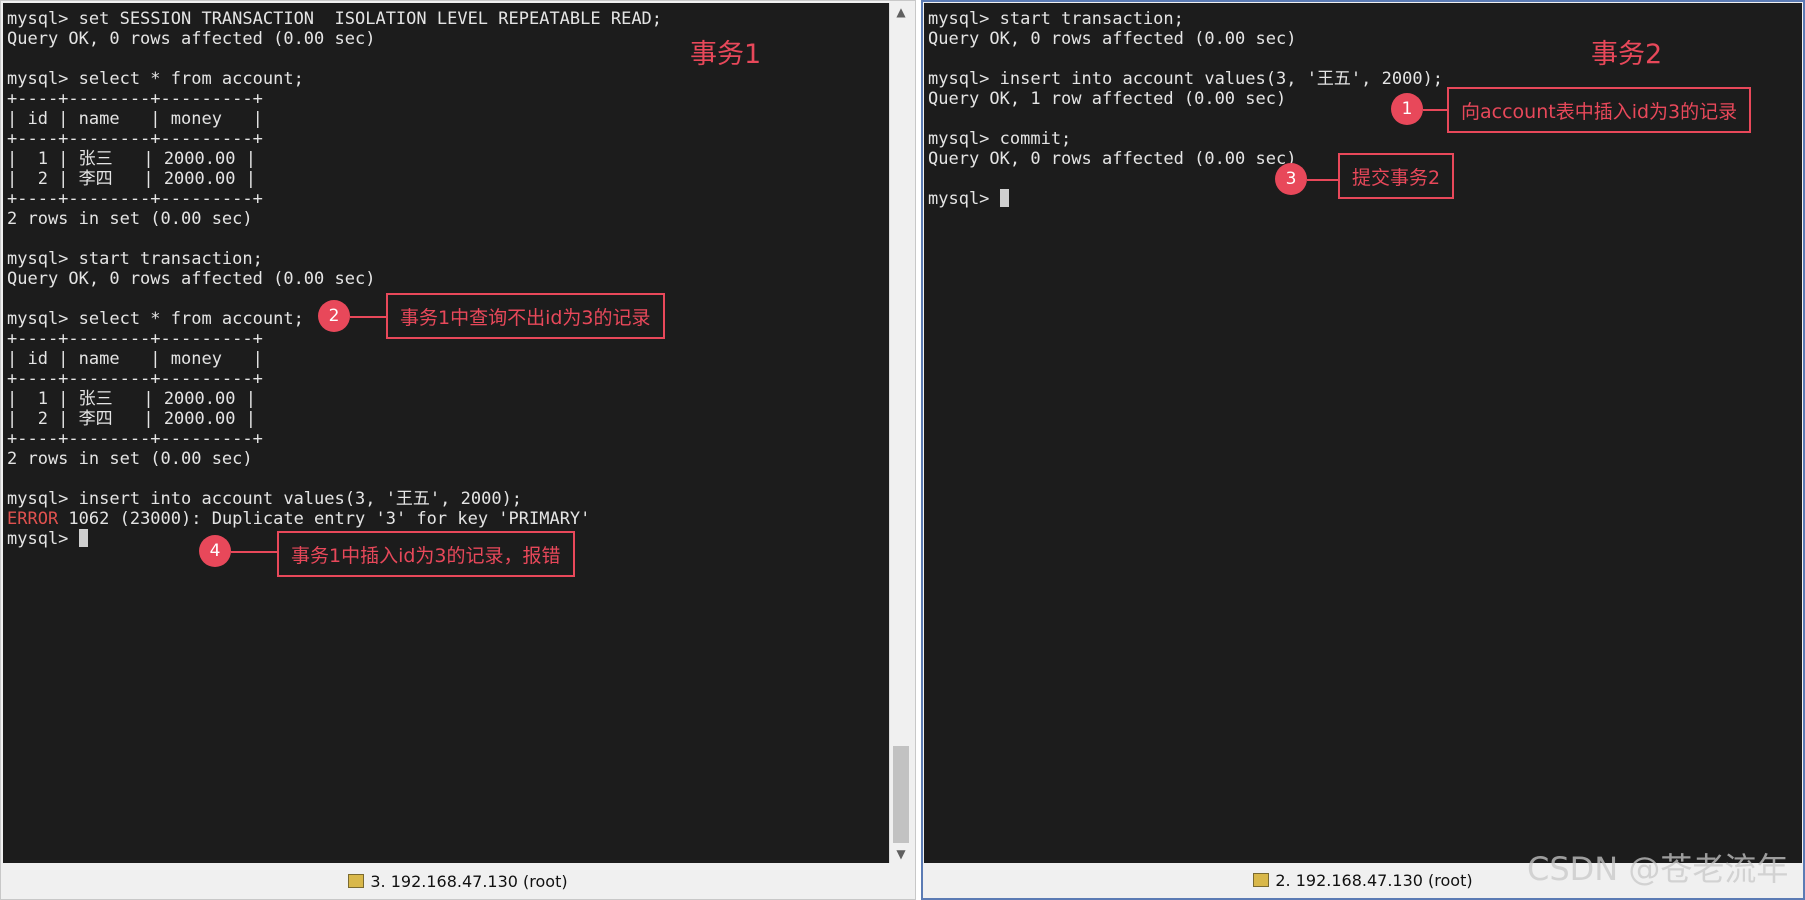 This screenshot has width=1805, height=900. What do you see at coordinates (215, 551) in the screenshot?
I see `annotation-badge-4: 4` at bounding box center [215, 551].